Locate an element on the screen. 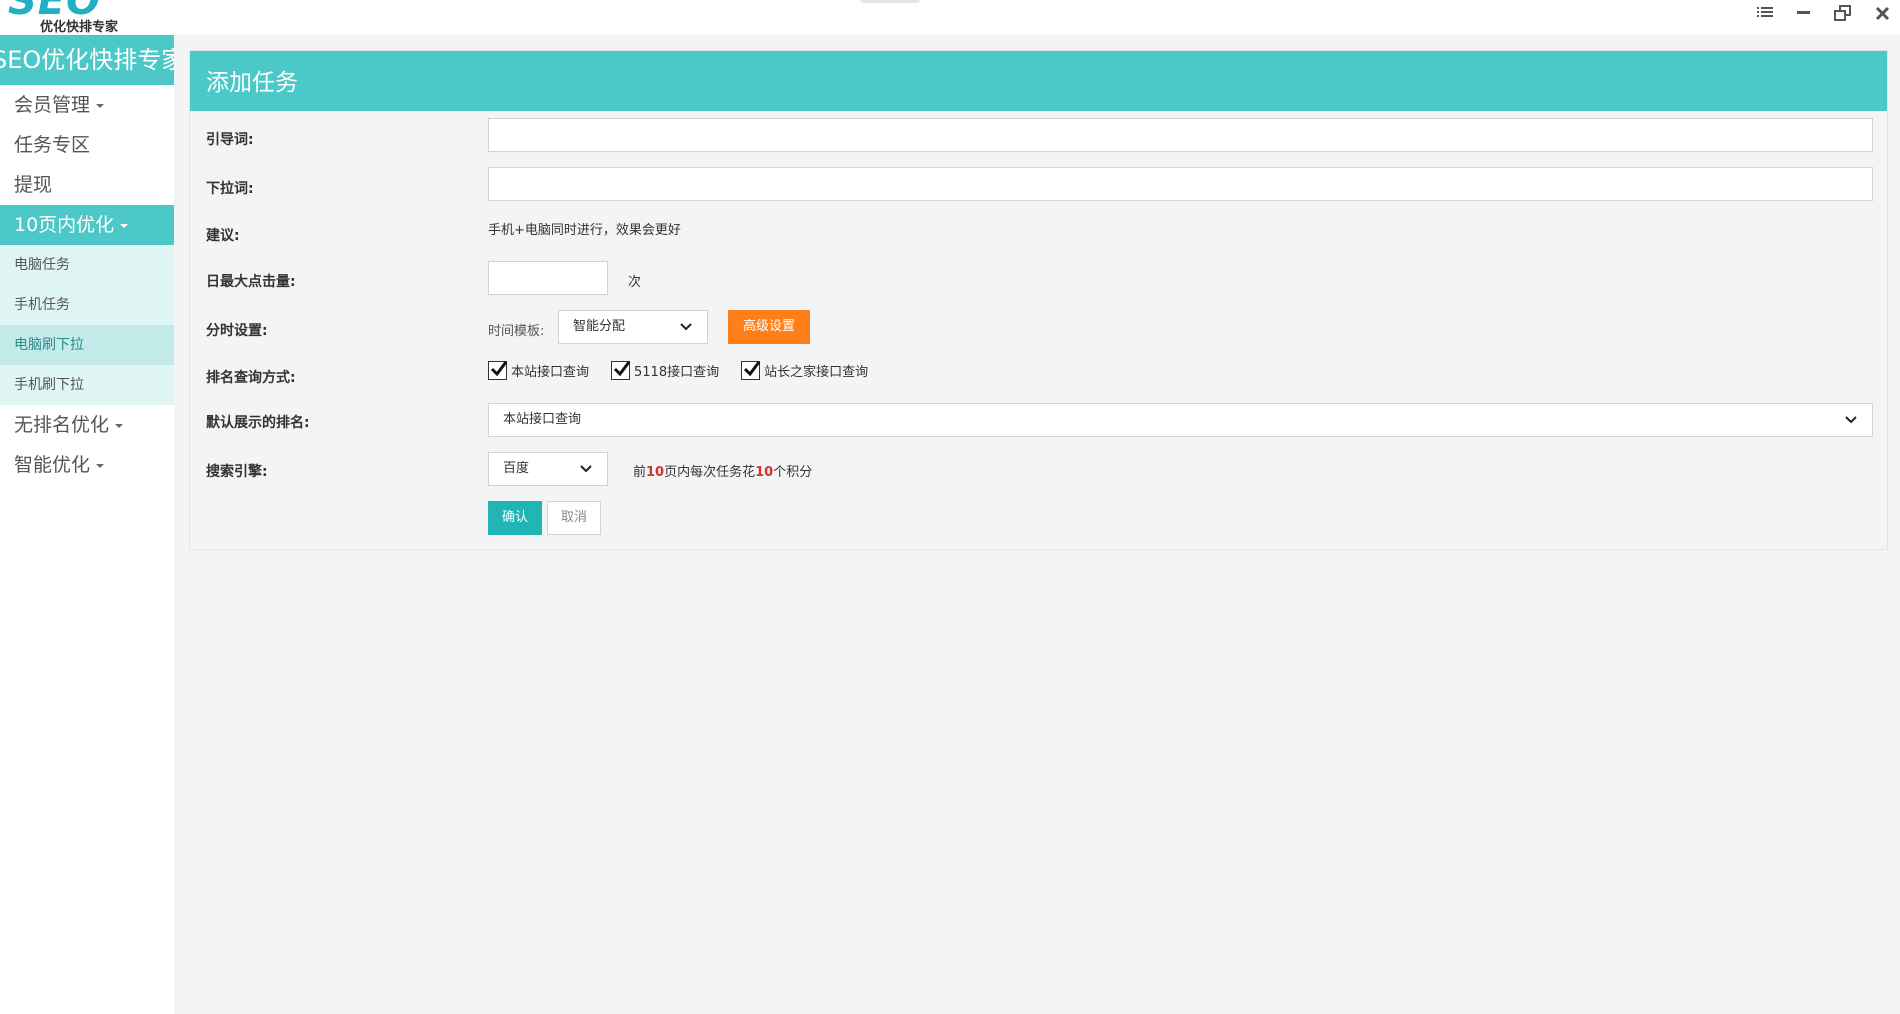 The image size is (1900, 1014). time-setting-label: 分时设置: is located at coordinates (237, 331).